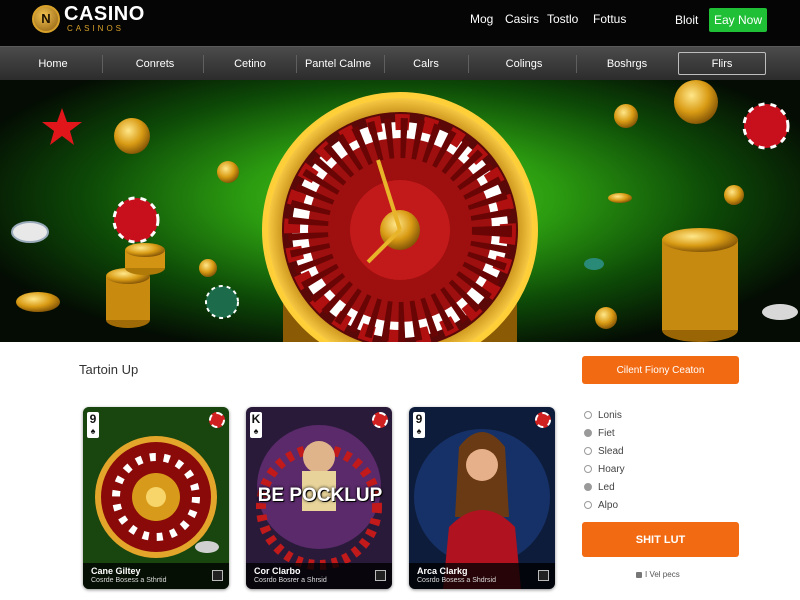 Image resolution: width=800 pixels, height=600 pixels. What do you see at coordinates (609, 19) in the screenshot?
I see `top-link-4: Fottus` at bounding box center [609, 19].